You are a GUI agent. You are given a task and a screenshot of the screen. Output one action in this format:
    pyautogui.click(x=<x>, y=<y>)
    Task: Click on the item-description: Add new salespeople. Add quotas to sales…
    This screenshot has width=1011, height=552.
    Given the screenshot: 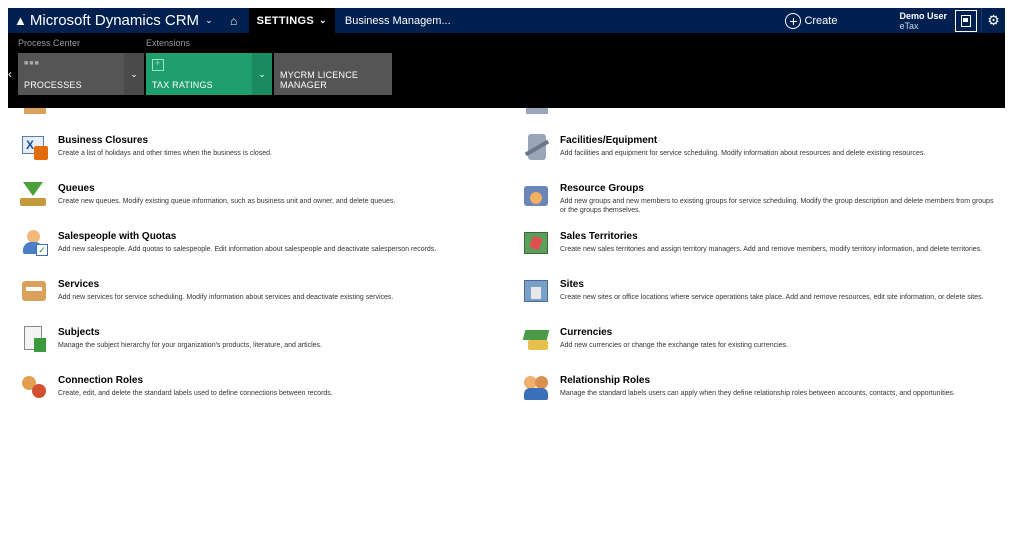 What is the action you would take?
    pyautogui.click(x=247, y=249)
    